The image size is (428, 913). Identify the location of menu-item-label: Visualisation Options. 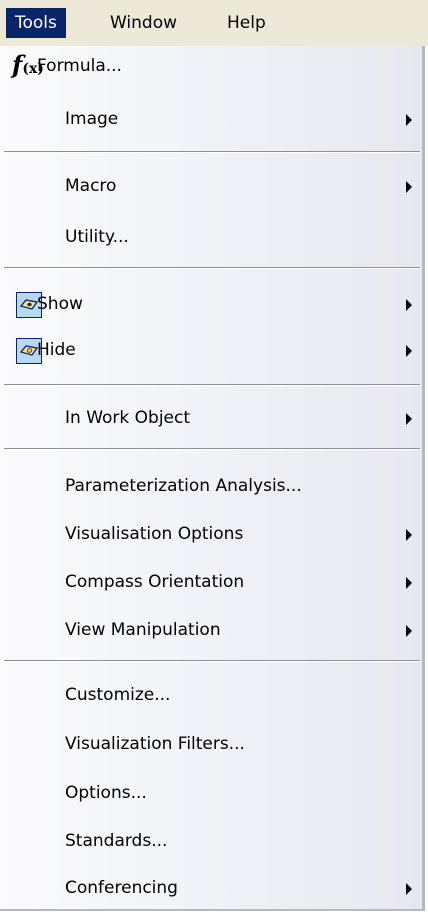
(154, 534).